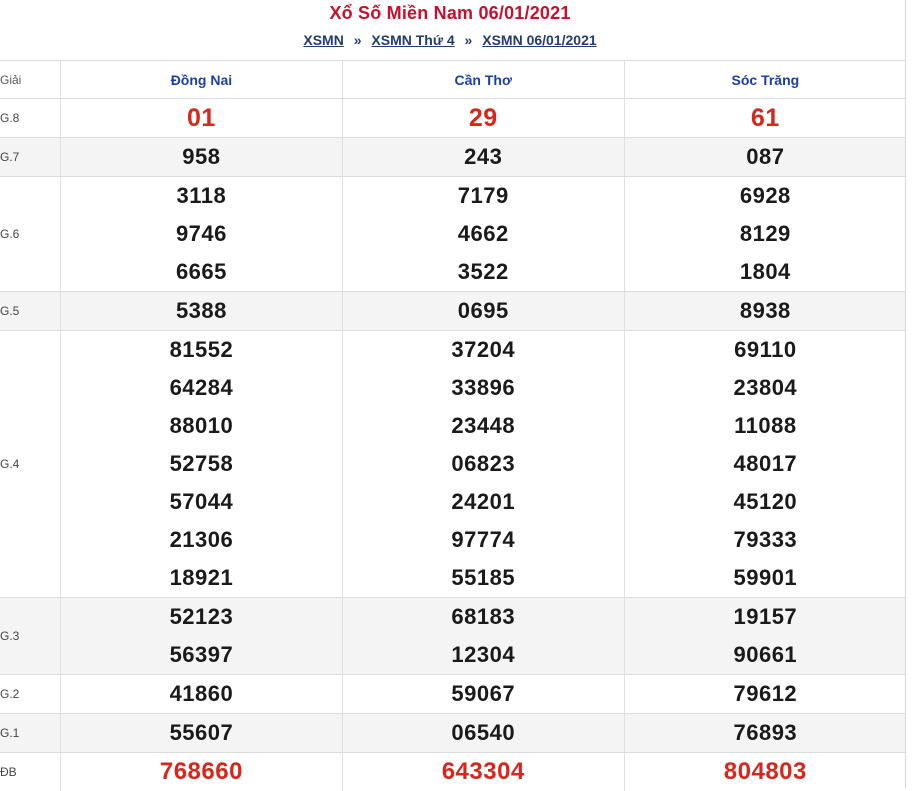 This screenshot has height=791, width=916. I want to click on right-border, so click(905, 394).